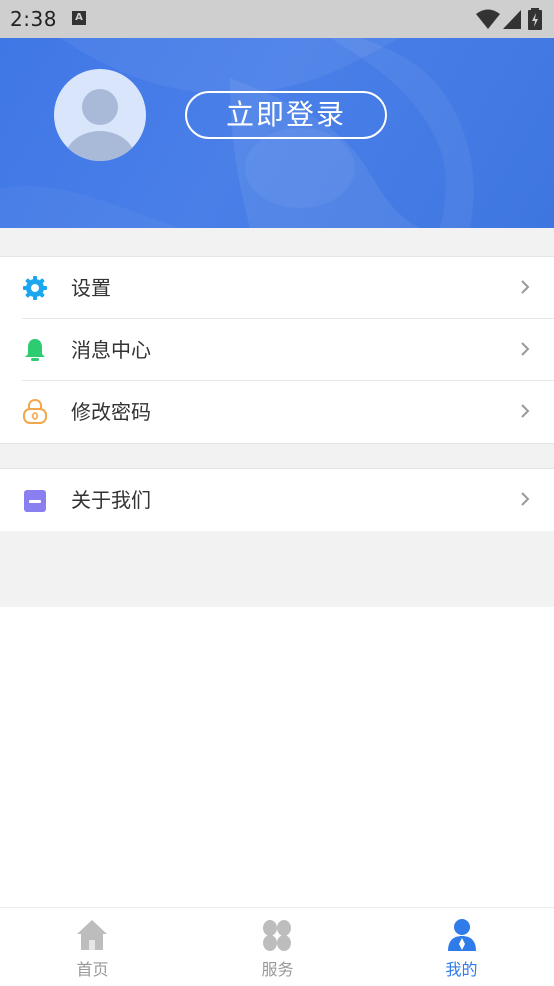 The image size is (554, 986). Describe the element at coordinates (111, 350) in the screenshot. I see `menu-label-messages: 消息中心` at that location.